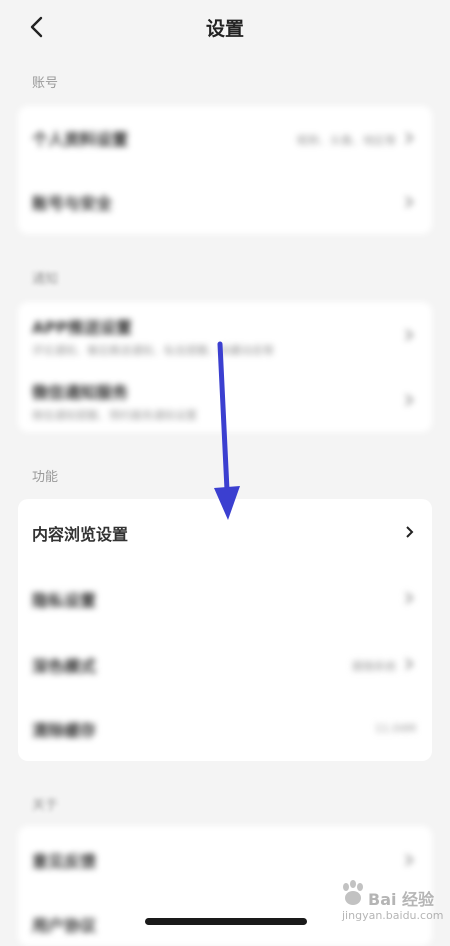  I want to click on row-title: 微信通知服务, so click(80, 392).